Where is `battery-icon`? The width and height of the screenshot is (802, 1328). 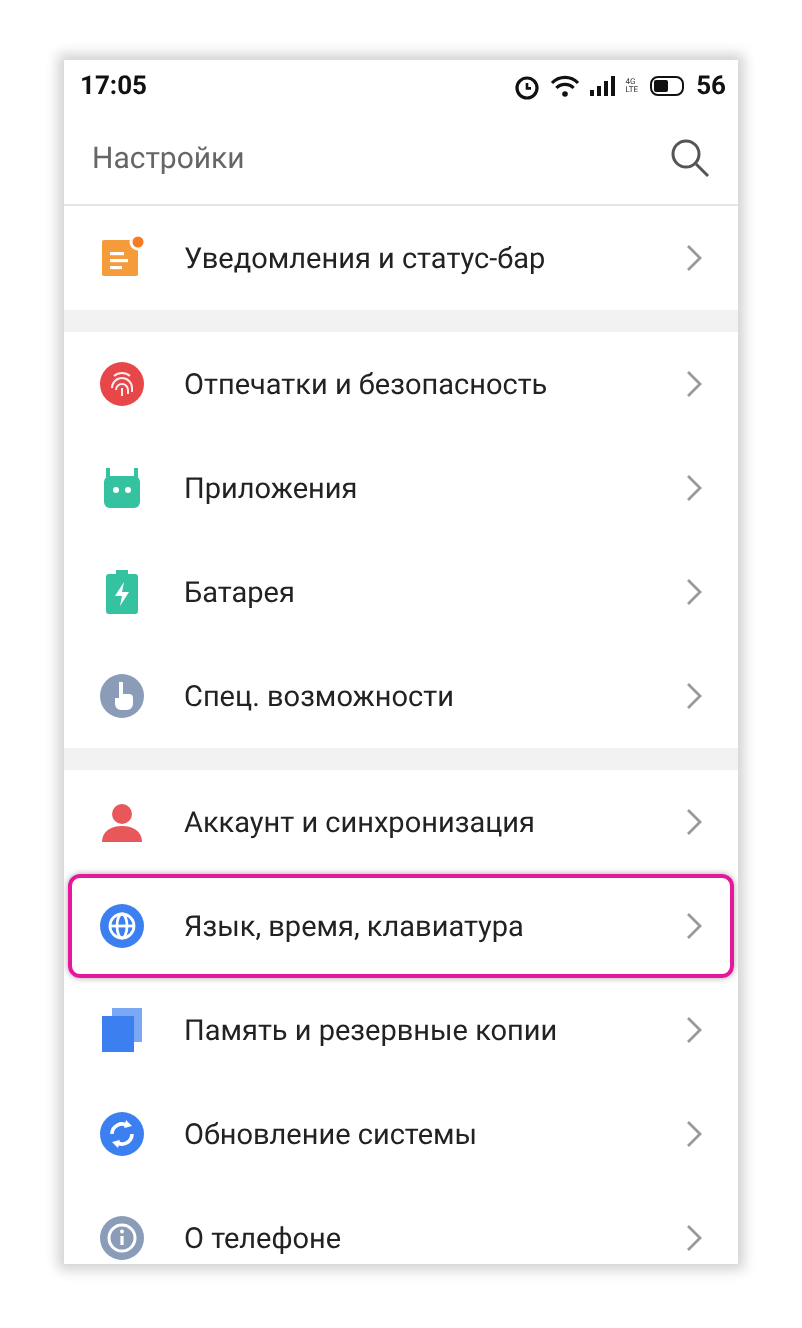
battery-icon is located at coordinates (122, 592).